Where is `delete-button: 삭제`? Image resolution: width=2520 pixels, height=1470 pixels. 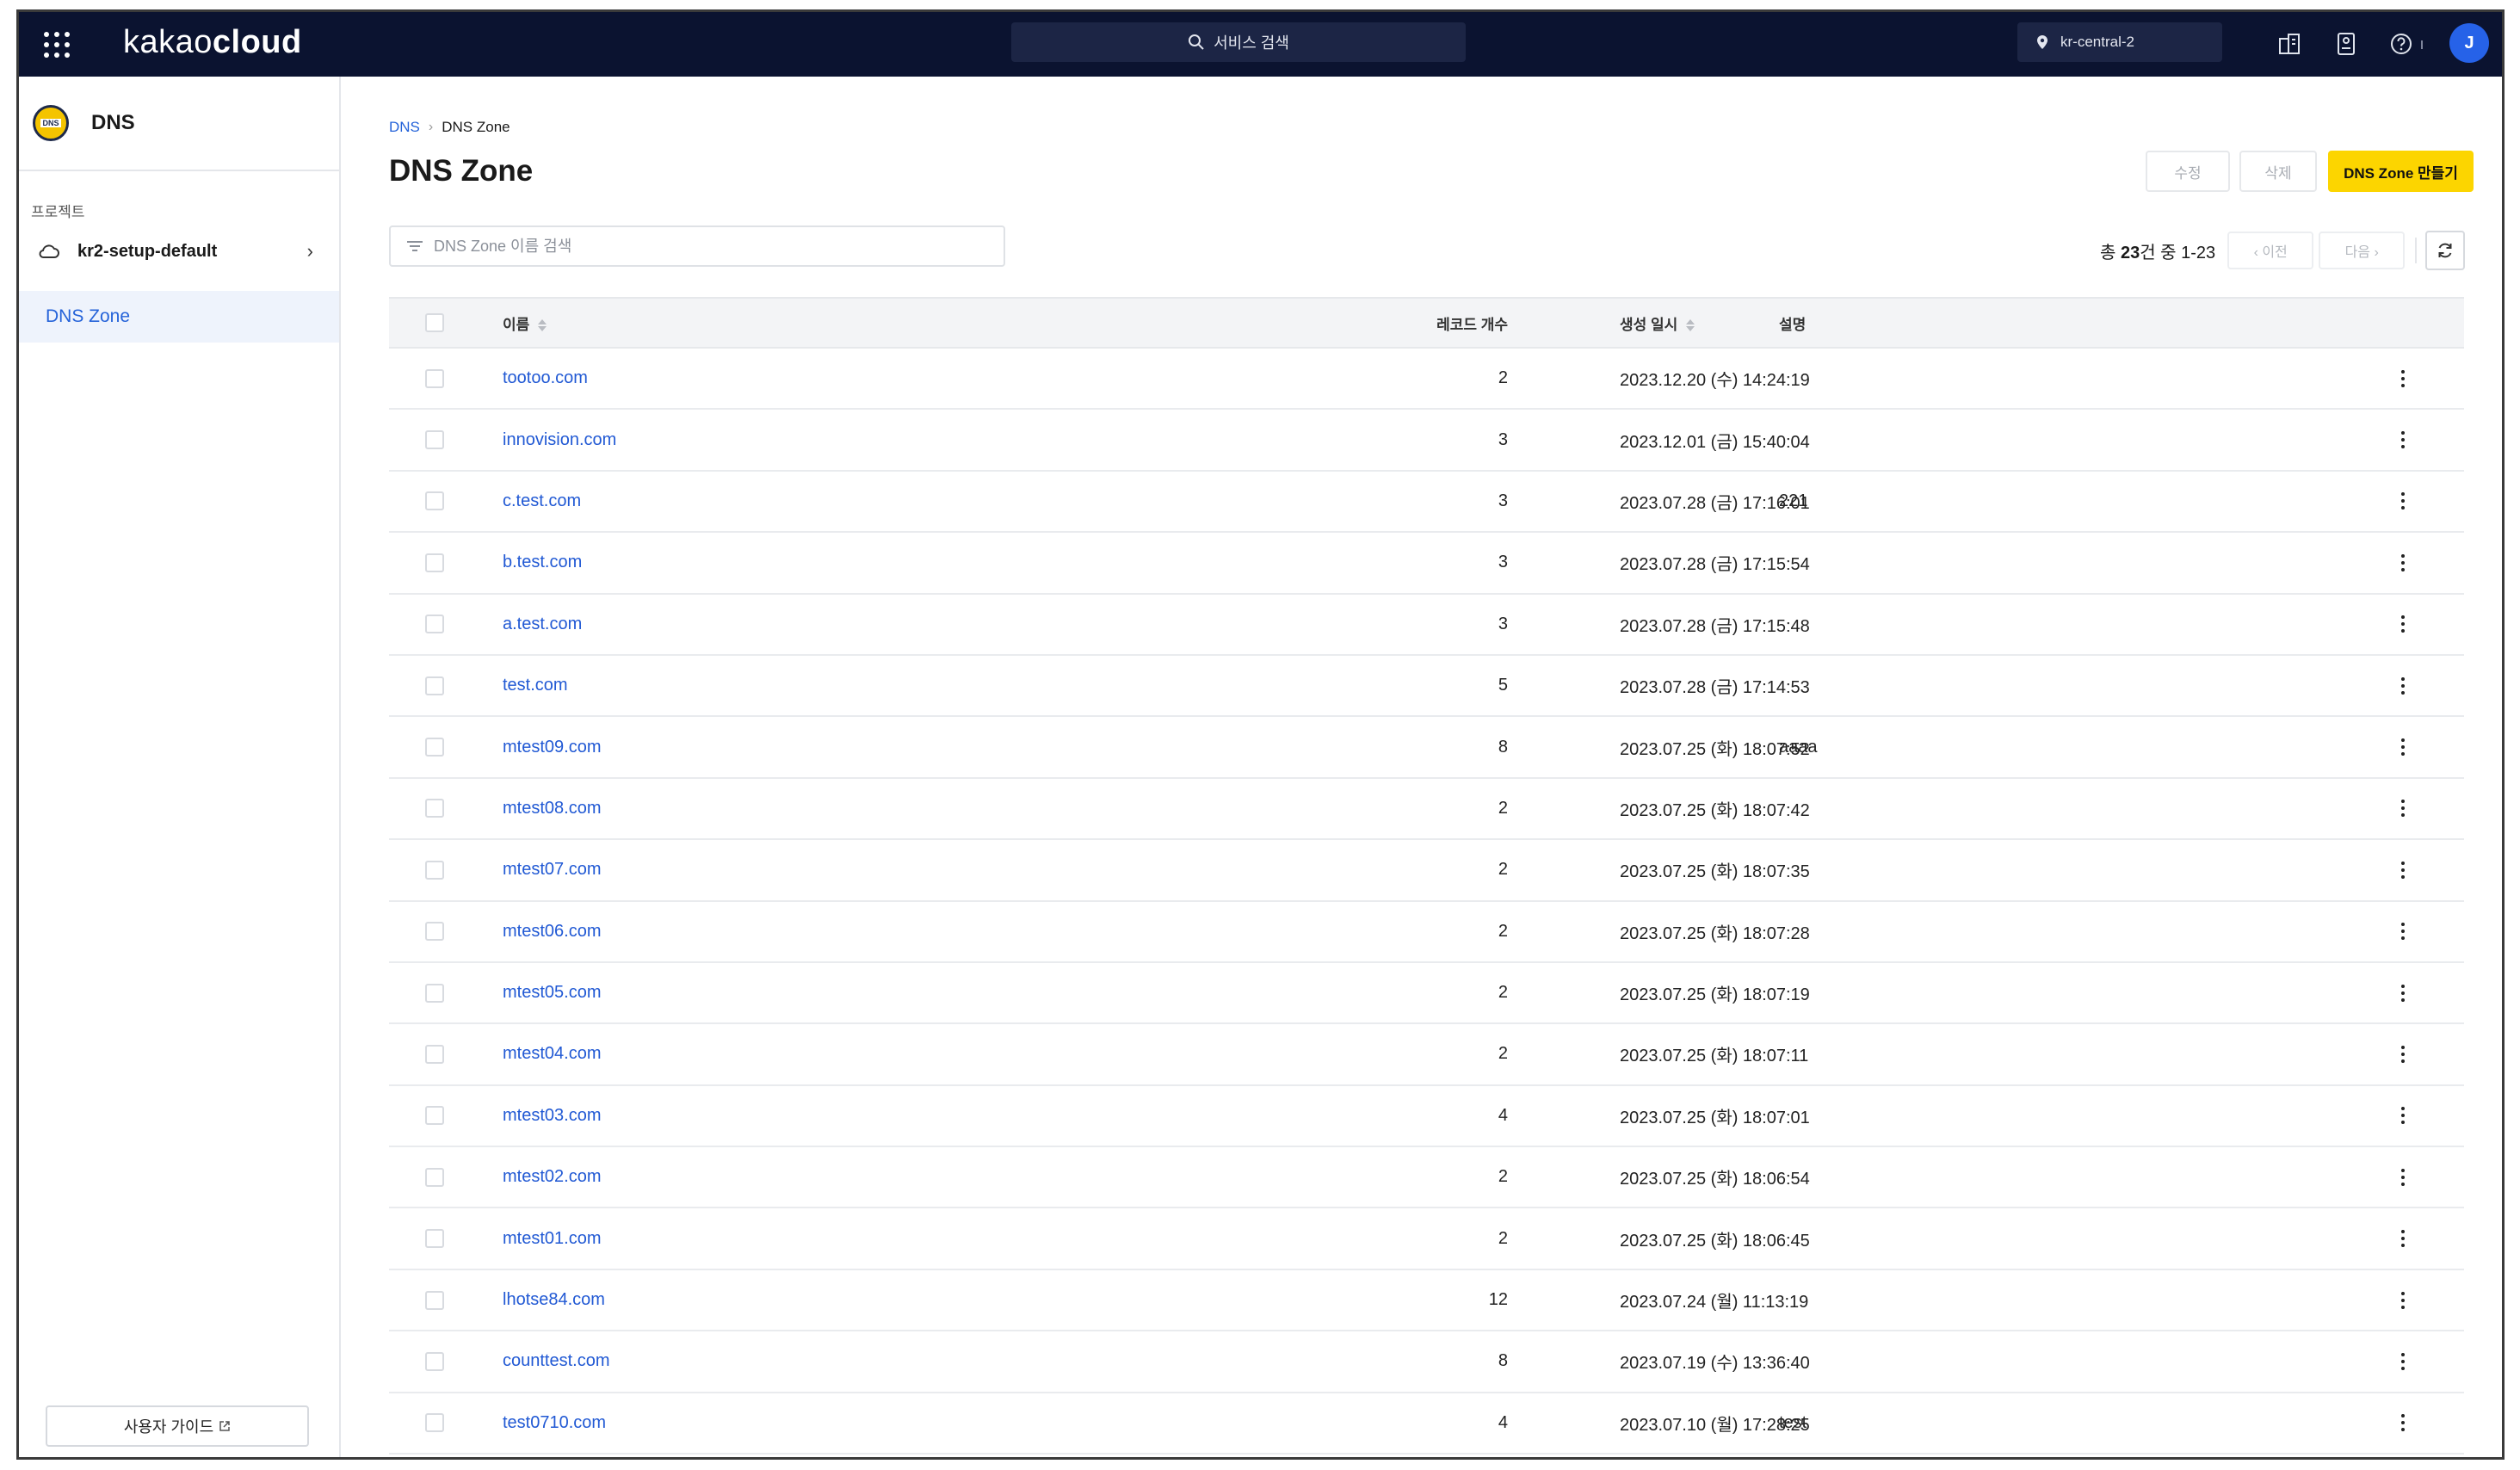
delete-button: 삭제 is located at coordinates (2278, 171).